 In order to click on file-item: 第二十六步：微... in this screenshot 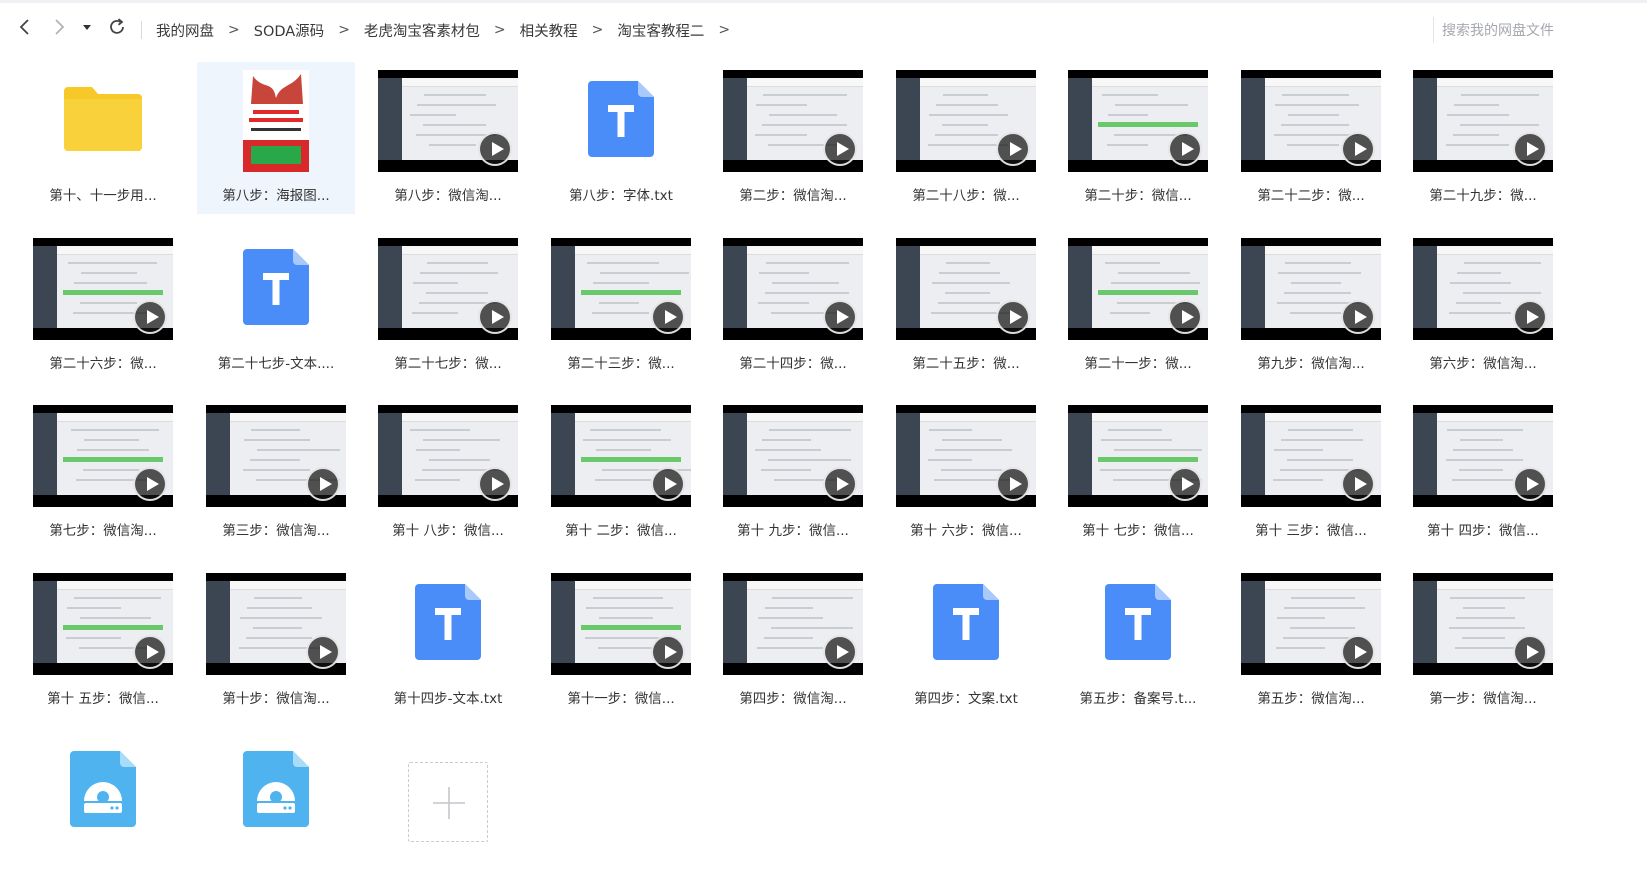, I will do `click(103, 306)`.